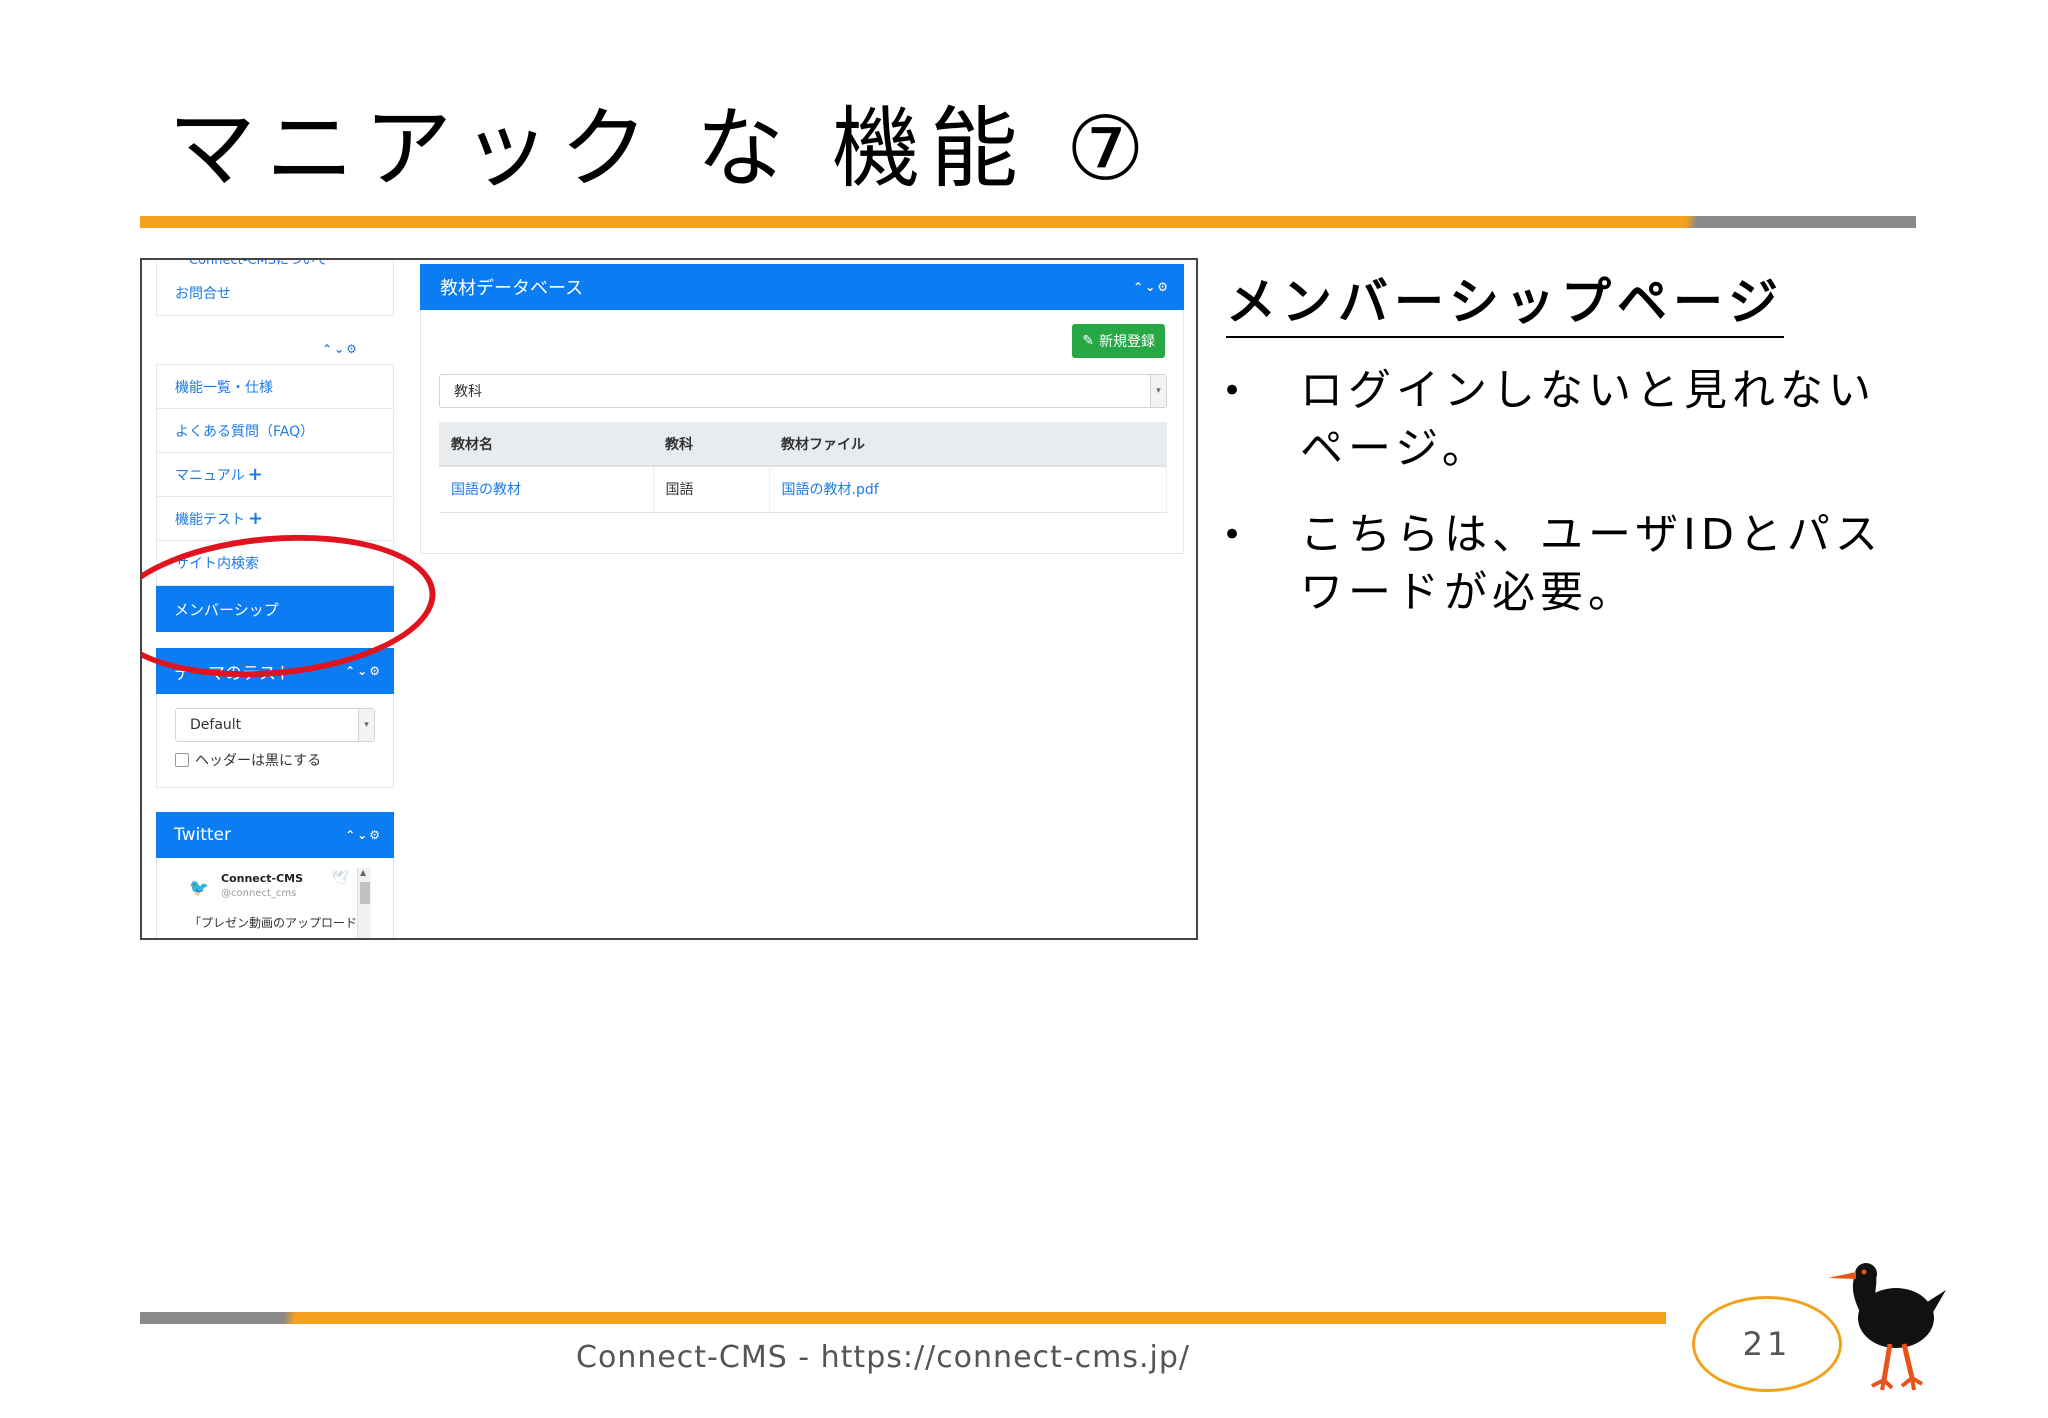  Describe the element at coordinates (262, 878) in the screenshot. I see `tweet-author: Connect-CMS` at that location.